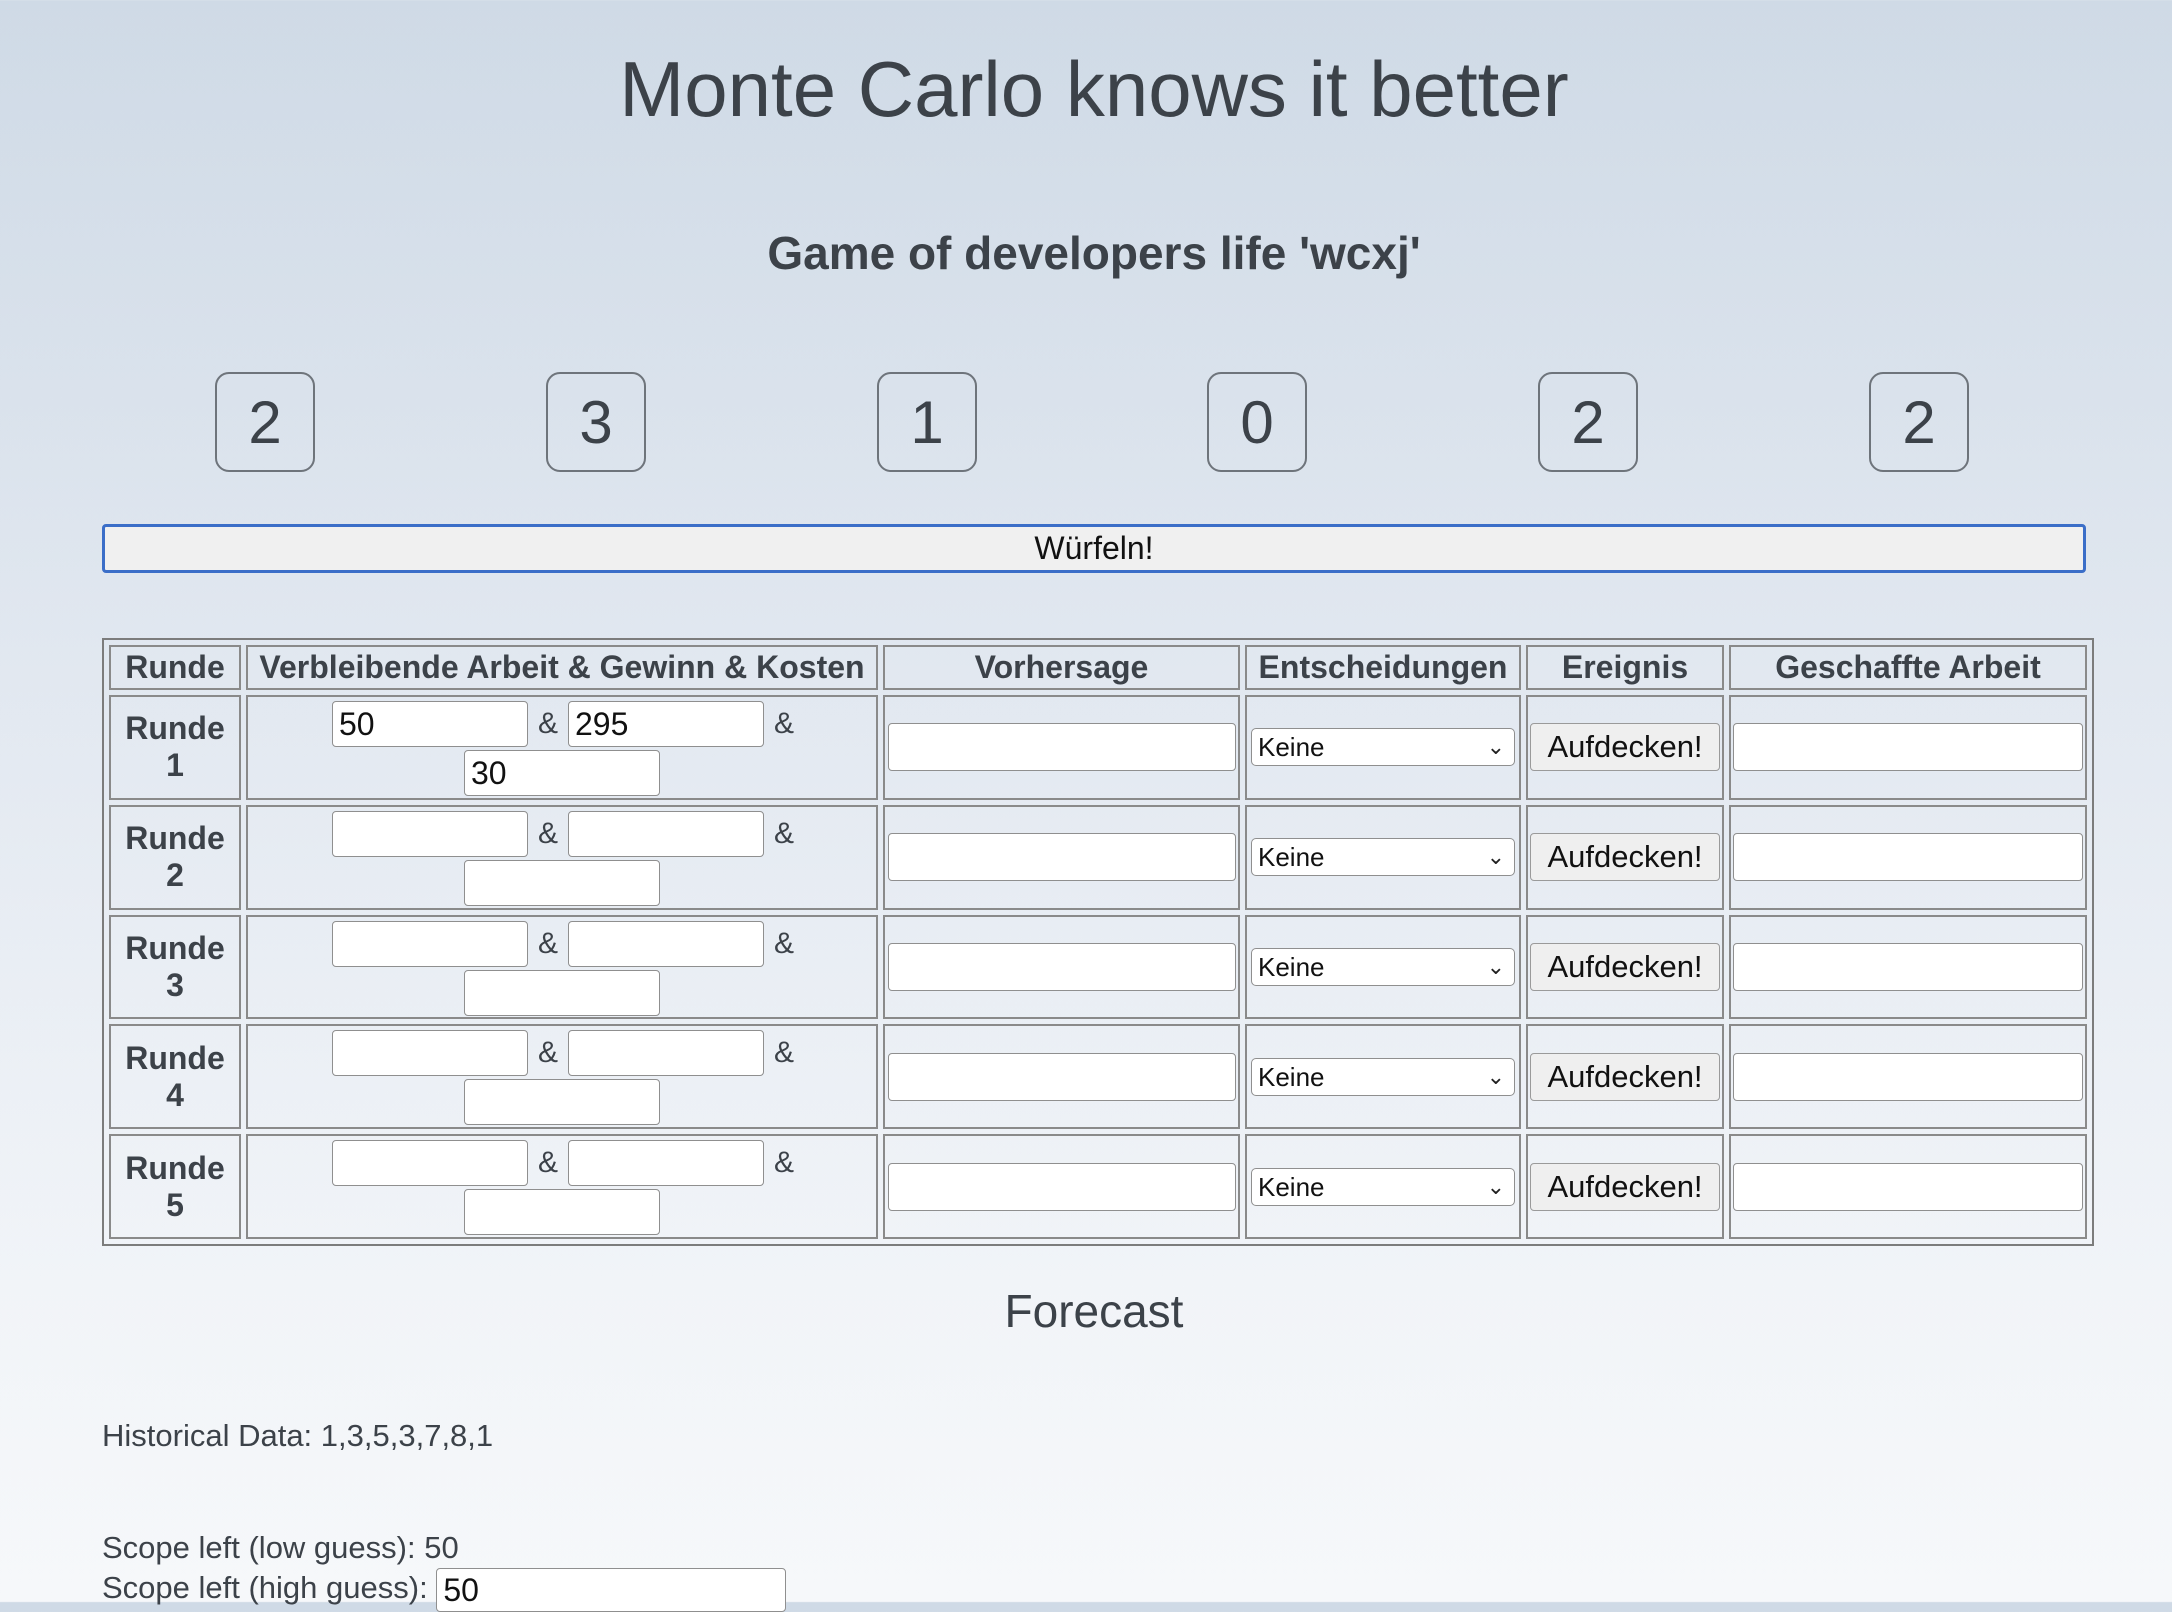 The image size is (2172, 1612). Describe the element at coordinates (1919, 422) in the screenshot. I see `die-6: 2` at that location.